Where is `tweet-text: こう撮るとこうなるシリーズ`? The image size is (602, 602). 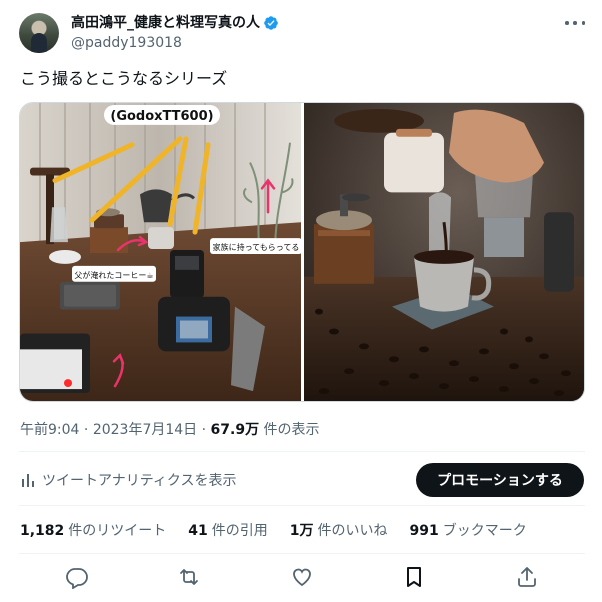 tweet-text: こう撮るとこうなるシリーズ is located at coordinates (124, 78).